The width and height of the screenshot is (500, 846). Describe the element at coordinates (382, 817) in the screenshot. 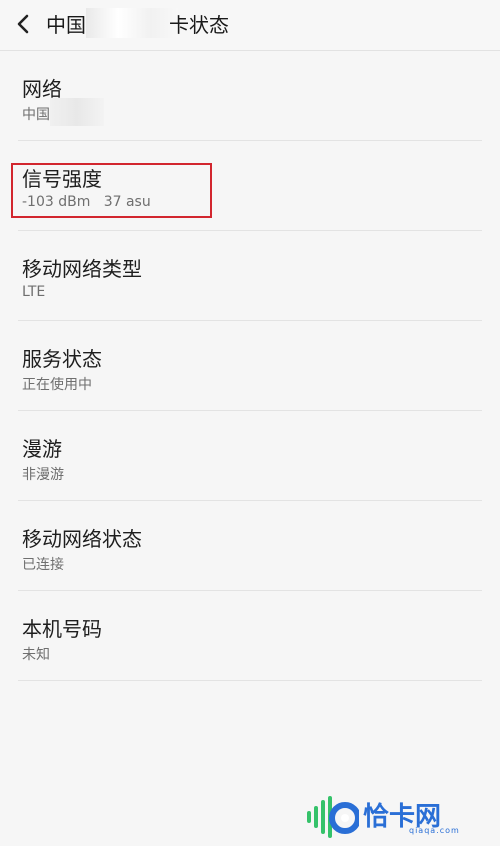

I see `watermark-logo: 恰卡网 qiaqa.com` at that location.